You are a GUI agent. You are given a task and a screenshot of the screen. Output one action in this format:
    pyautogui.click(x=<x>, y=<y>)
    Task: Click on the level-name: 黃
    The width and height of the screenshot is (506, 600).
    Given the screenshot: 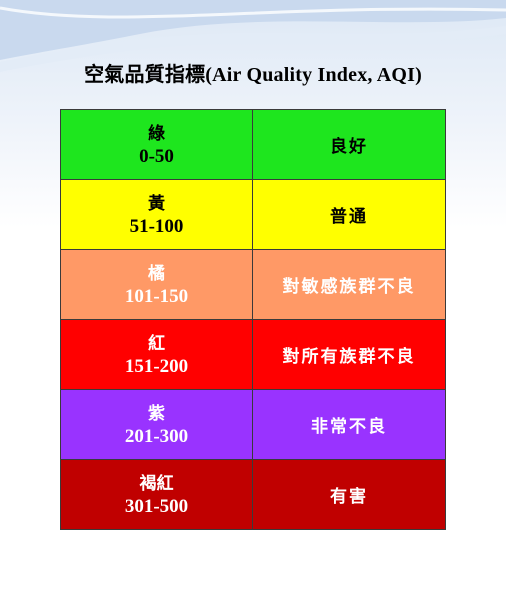 What is the action you would take?
    pyautogui.click(x=156, y=203)
    